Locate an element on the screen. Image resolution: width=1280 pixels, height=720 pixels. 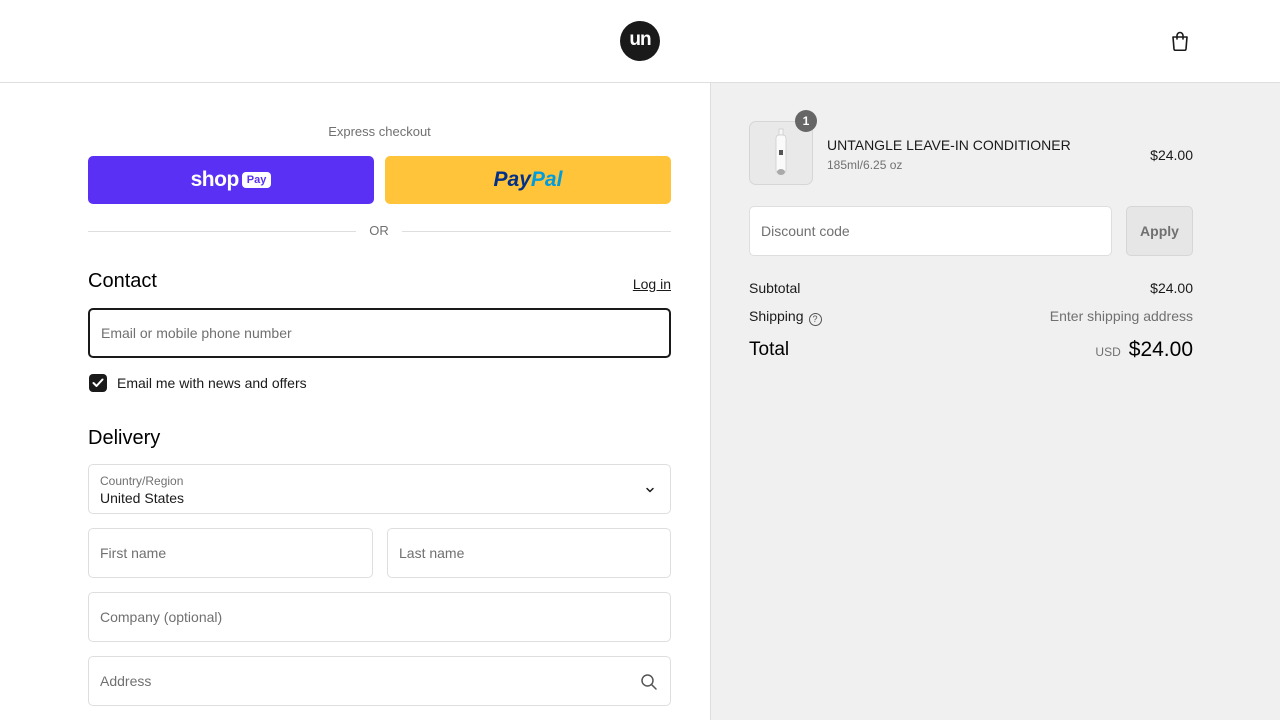
log-in-link: Log in is located at coordinates (635, 284).